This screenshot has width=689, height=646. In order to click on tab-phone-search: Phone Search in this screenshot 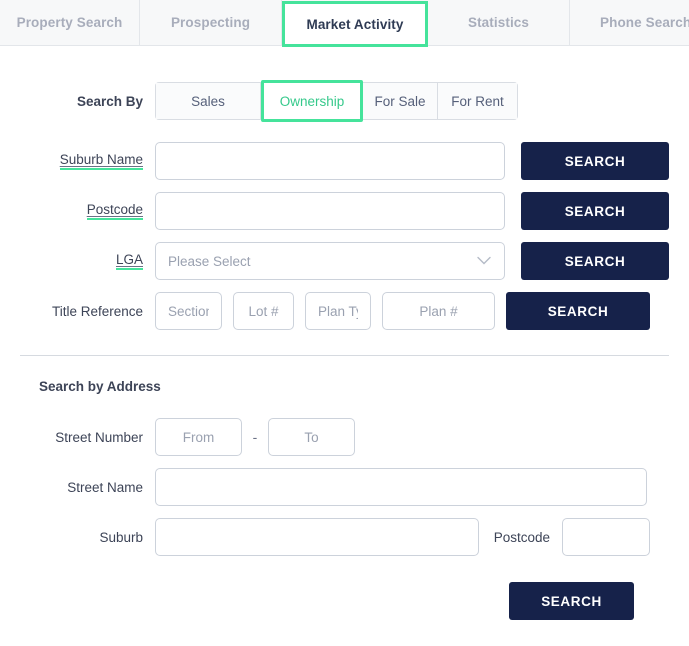, I will do `click(629, 22)`.